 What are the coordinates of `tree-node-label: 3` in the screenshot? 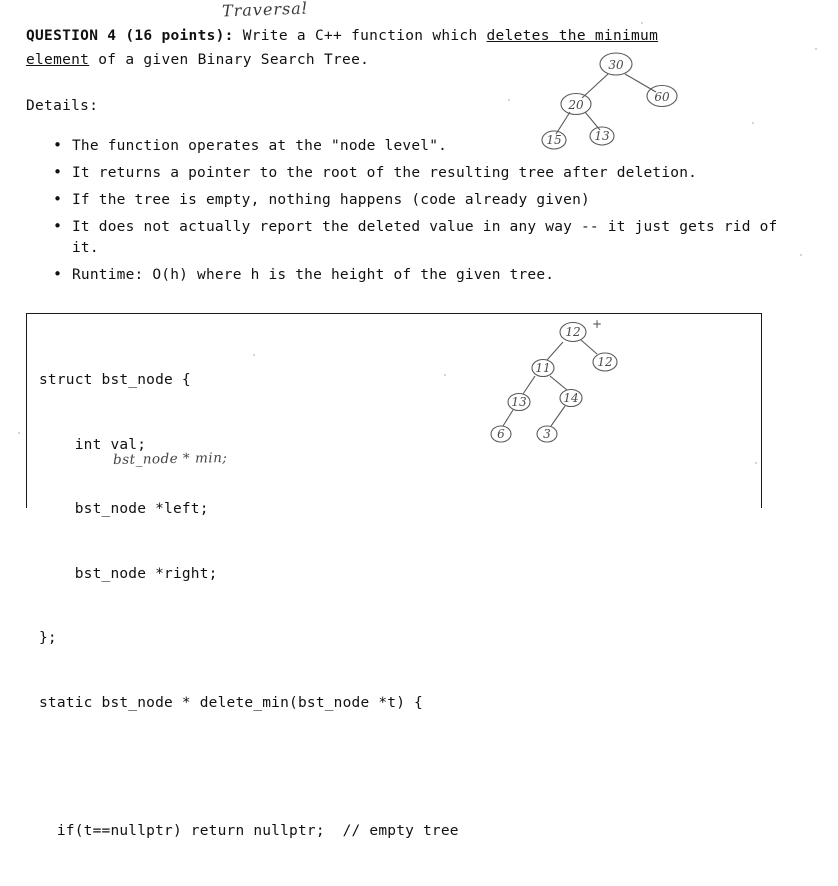 It's located at (547, 434).